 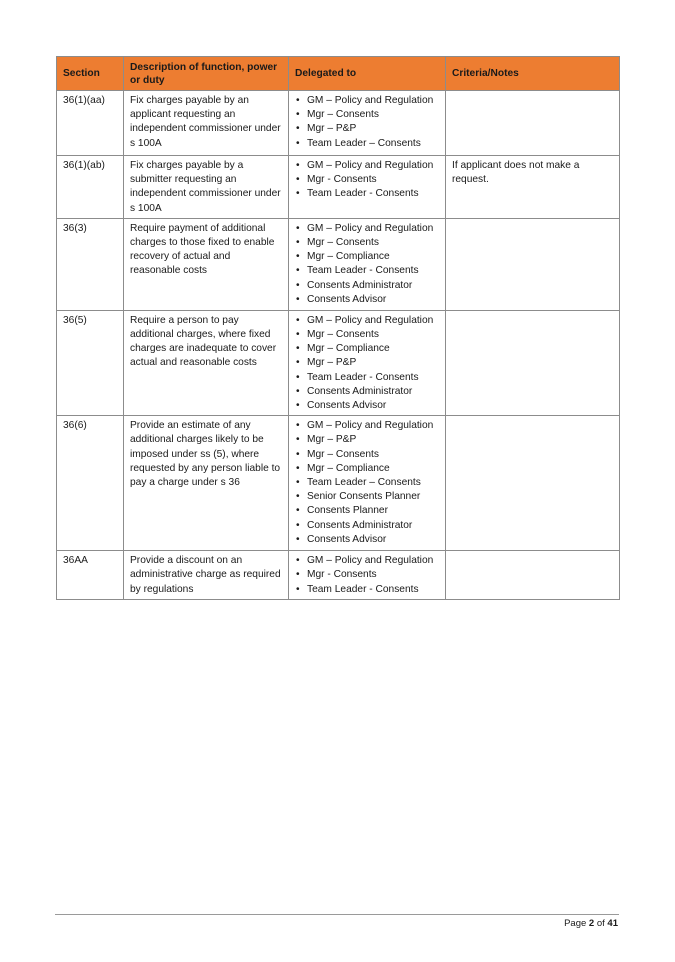 What do you see at coordinates (206, 73) in the screenshot?
I see `header-description: Description of function, power or duty` at bounding box center [206, 73].